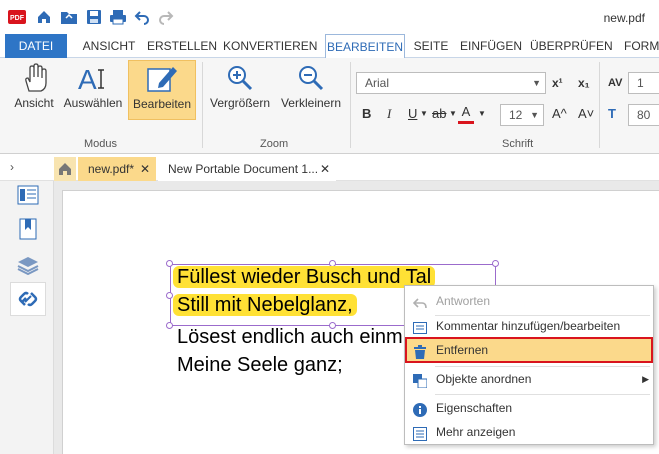  Describe the element at coordinates (643, 83) in the screenshot. I see `char-spacing-input: 1` at that location.